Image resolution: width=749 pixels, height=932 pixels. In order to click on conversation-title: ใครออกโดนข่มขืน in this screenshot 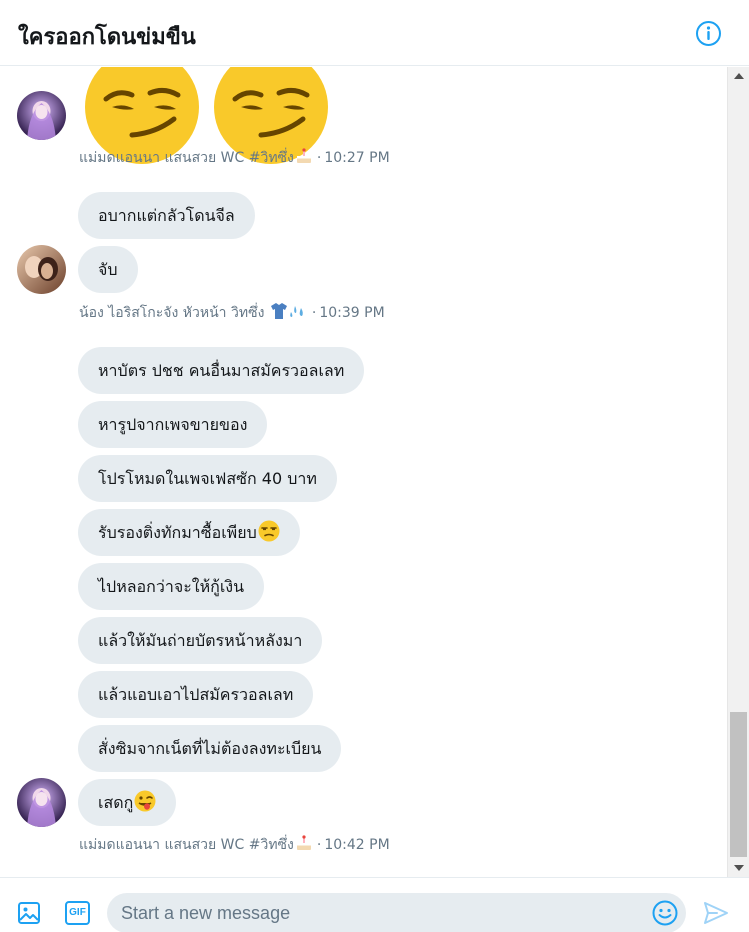, I will do `click(107, 37)`.